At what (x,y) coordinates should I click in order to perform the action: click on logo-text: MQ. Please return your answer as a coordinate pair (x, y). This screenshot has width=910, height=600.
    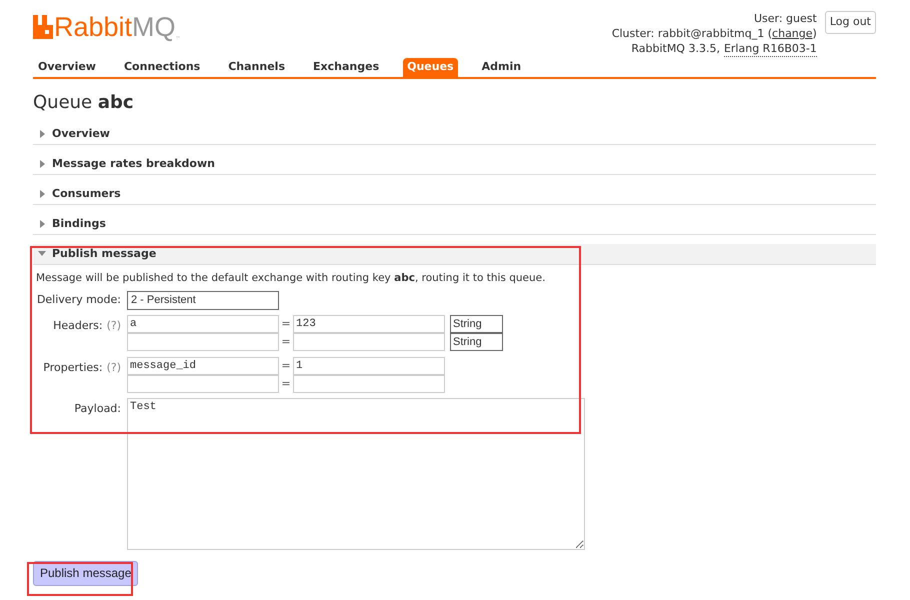
    Looking at the image, I should click on (154, 27).